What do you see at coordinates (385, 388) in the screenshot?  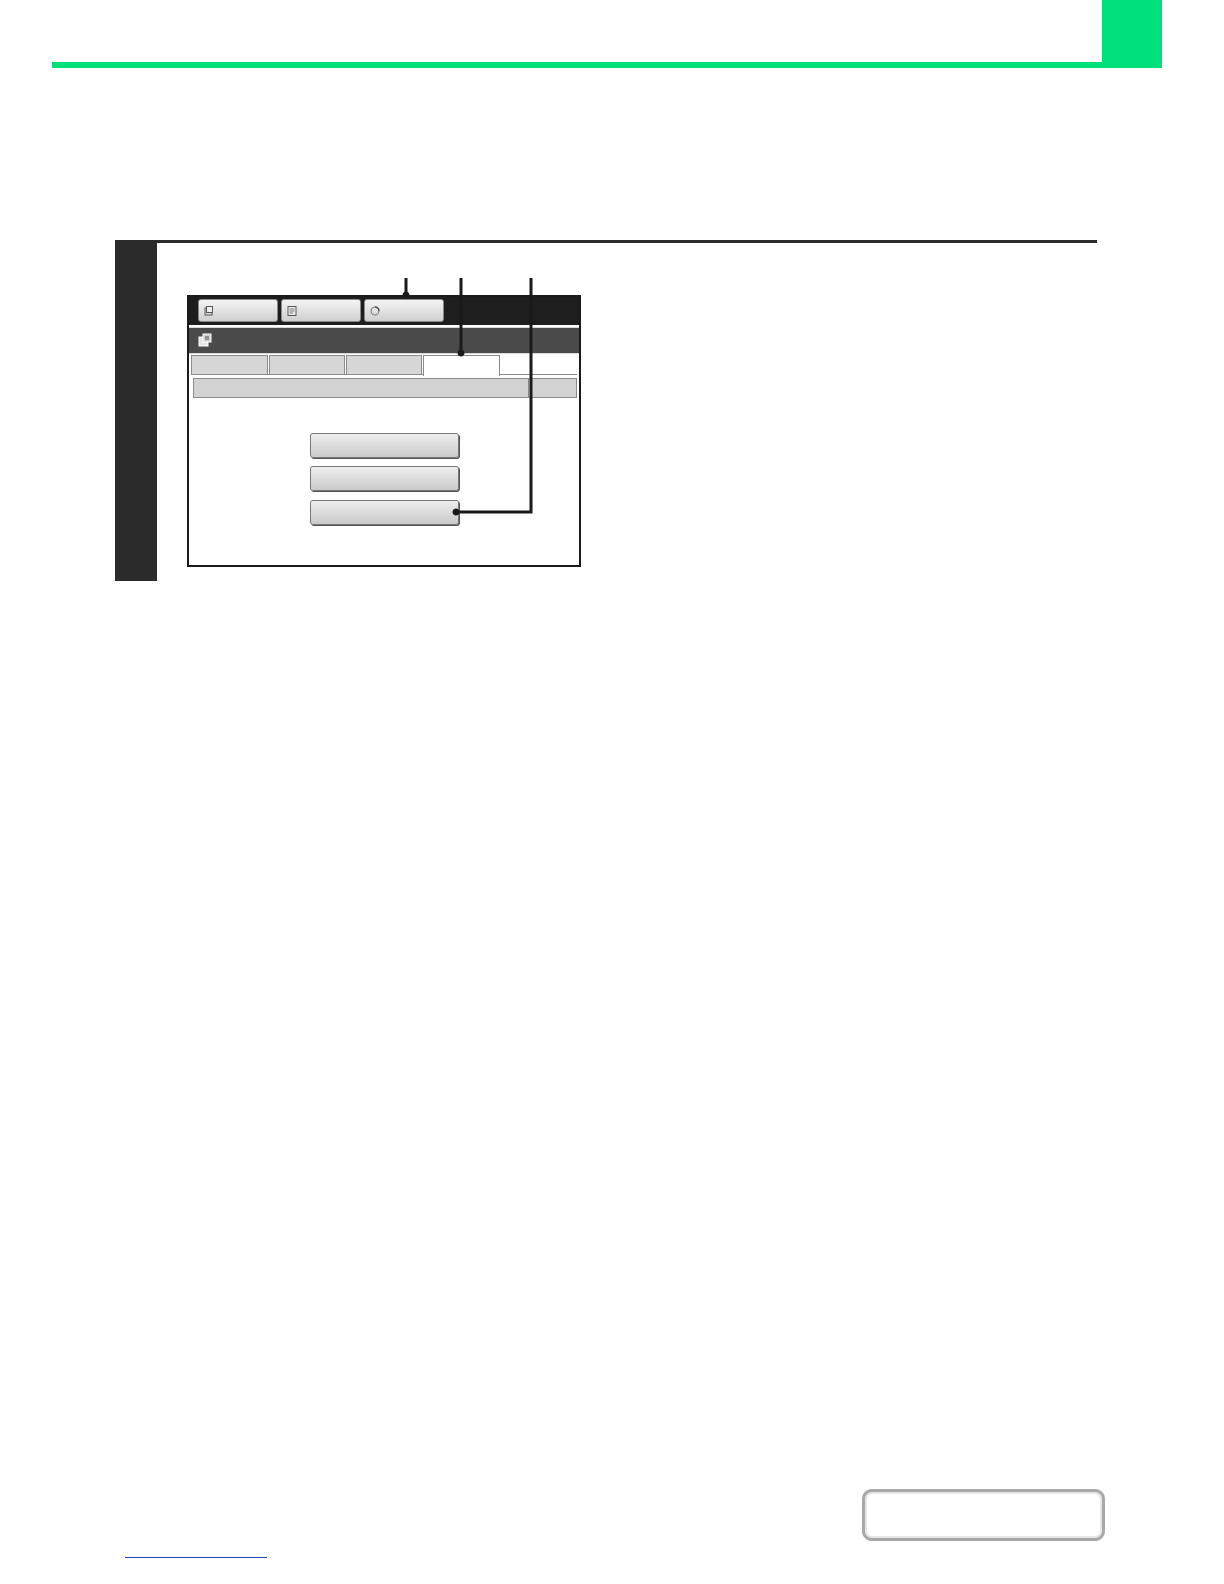 I see `panel-header-bar` at bounding box center [385, 388].